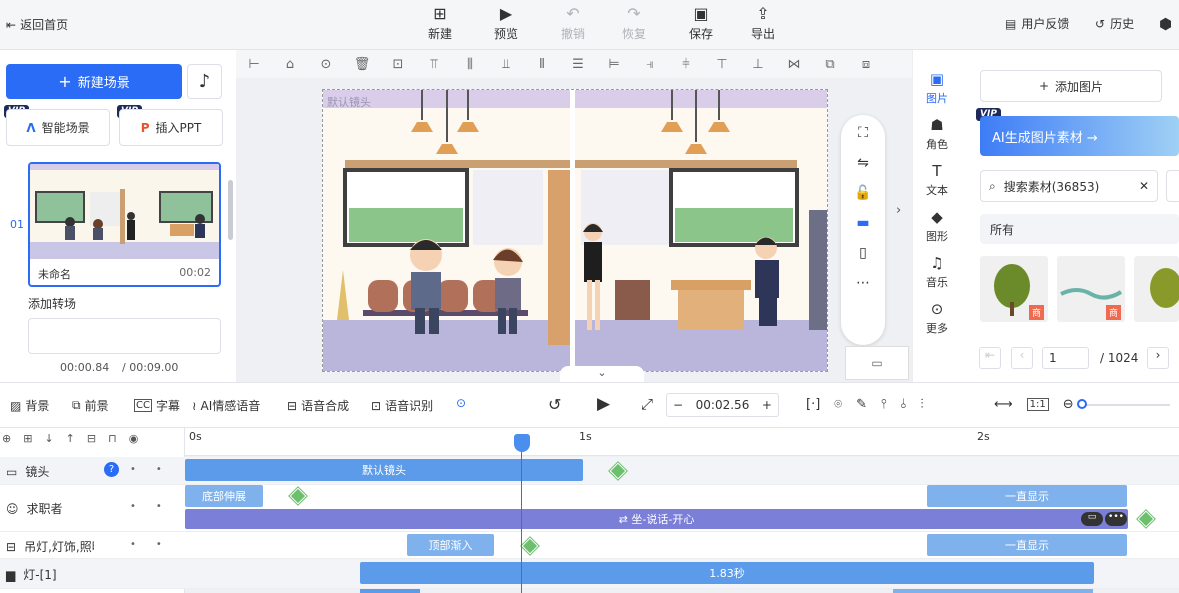 This screenshot has width=1179, height=593. Describe the element at coordinates (1065, 358) in the screenshot. I see `page-input: 1` at that location.